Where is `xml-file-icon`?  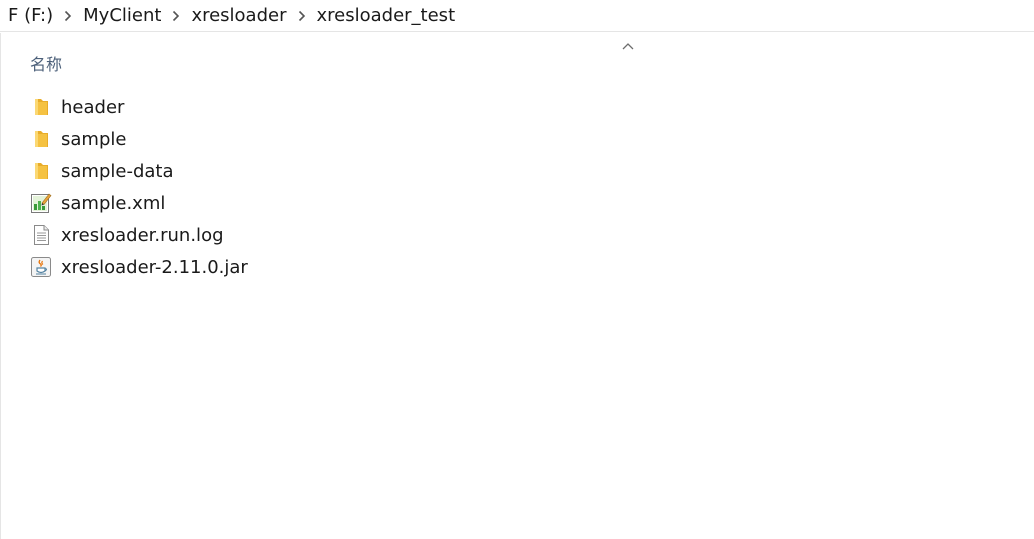
xml-file-icon is located at coordinates (41, 203).